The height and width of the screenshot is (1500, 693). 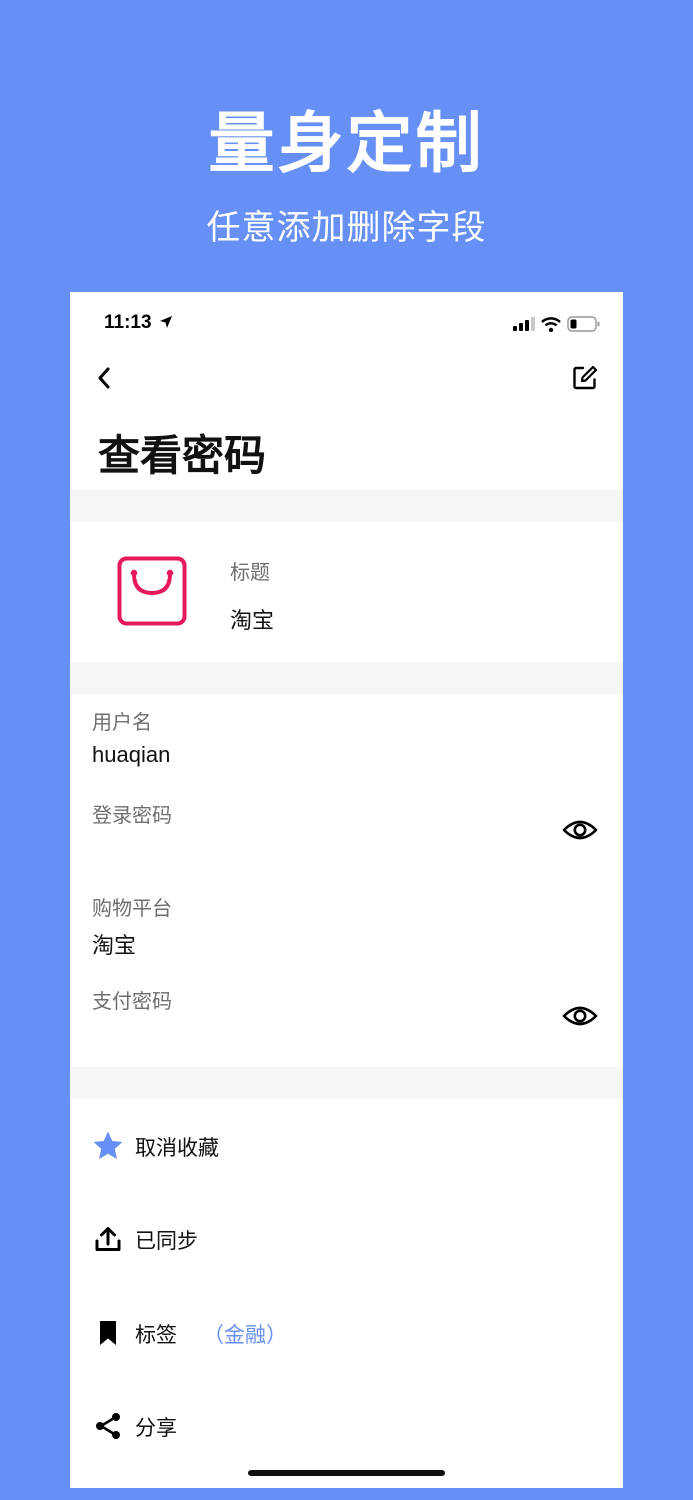 I want to click on share-label: 分享, so click(x=156, y=1428).